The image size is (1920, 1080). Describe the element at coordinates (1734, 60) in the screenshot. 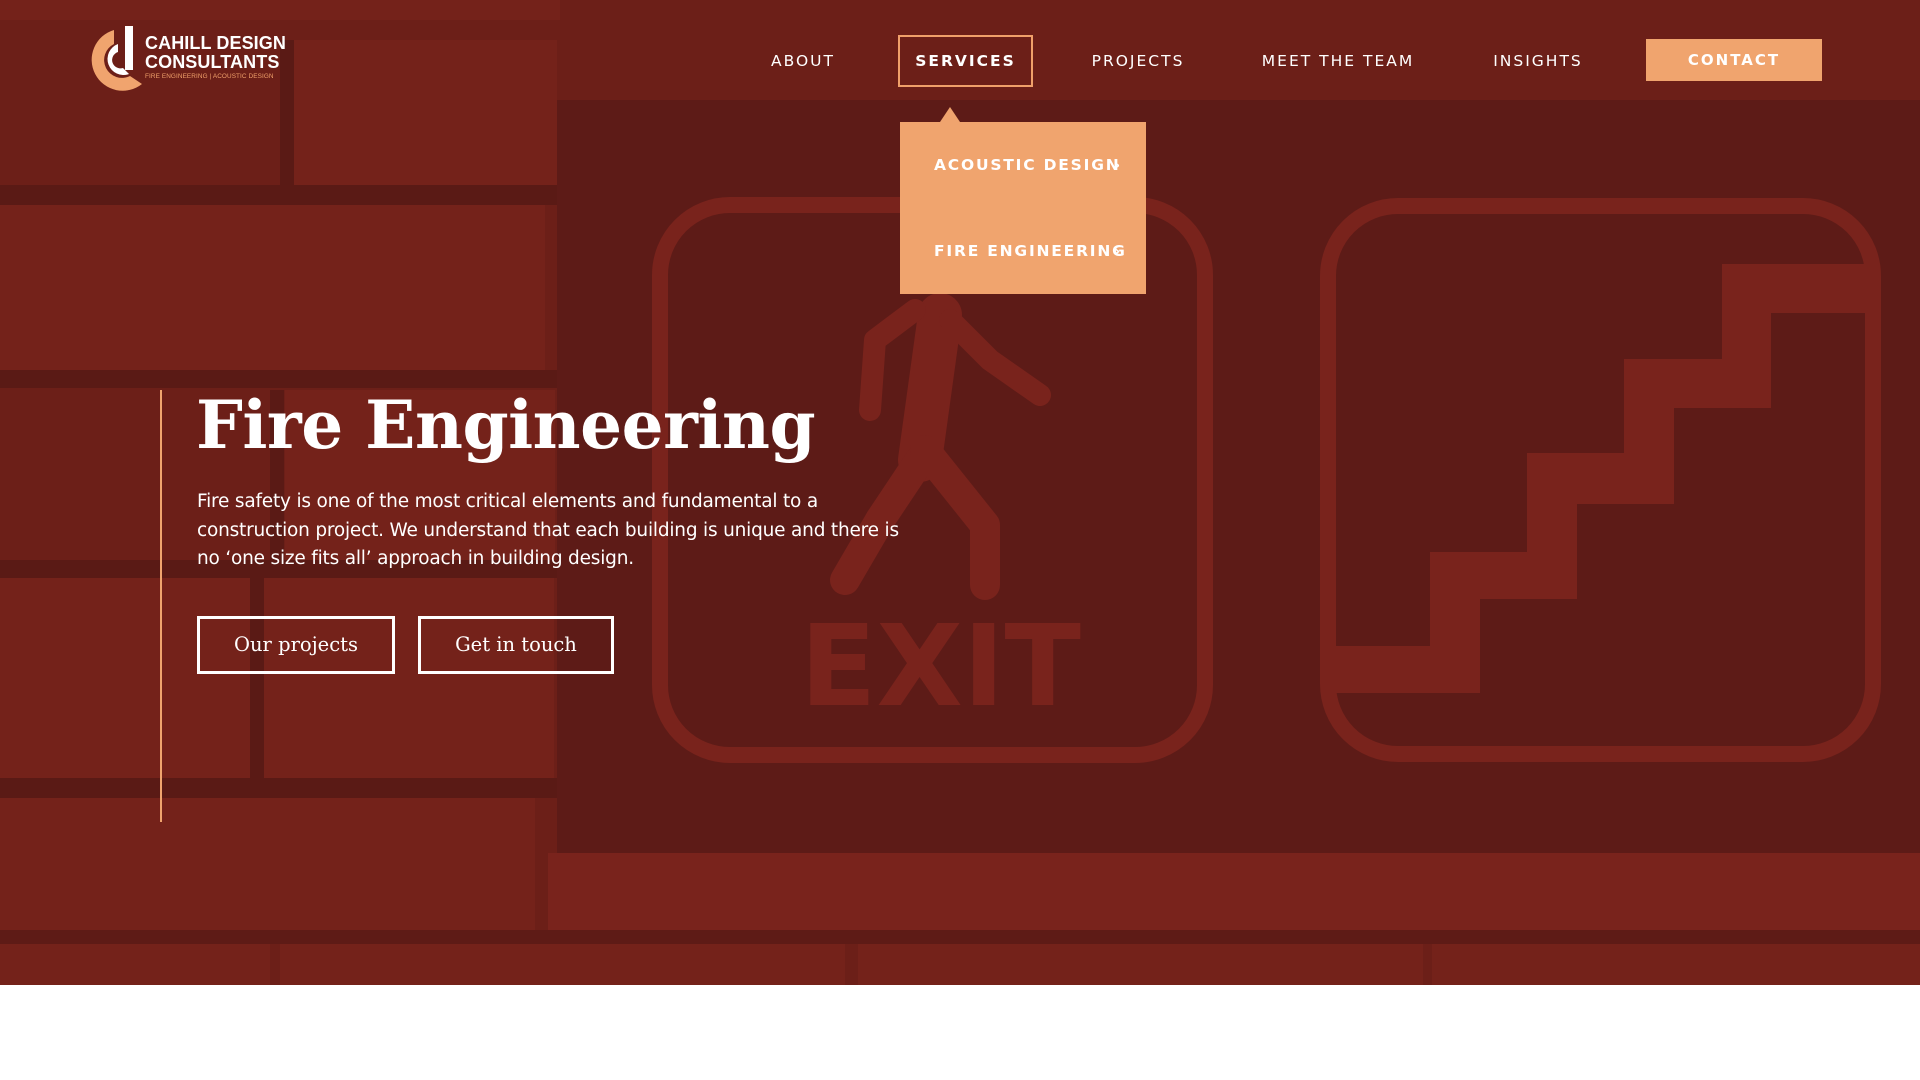

I see `contact-button: CONTACT` at that location.